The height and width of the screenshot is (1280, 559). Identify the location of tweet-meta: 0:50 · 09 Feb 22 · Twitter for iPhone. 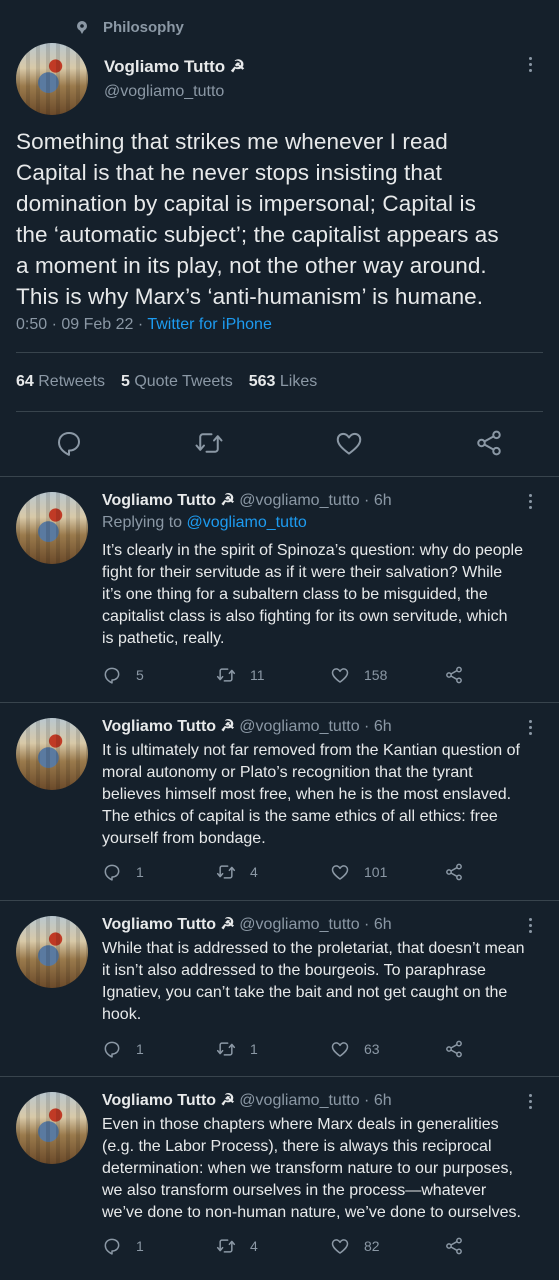
(144, 325).